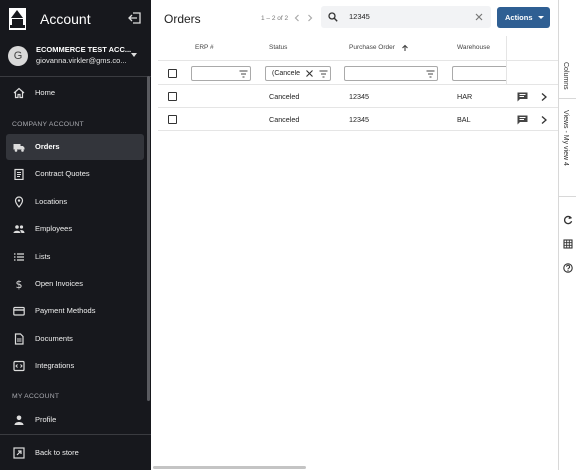  I want to click on company-logo, so click(17, 19).